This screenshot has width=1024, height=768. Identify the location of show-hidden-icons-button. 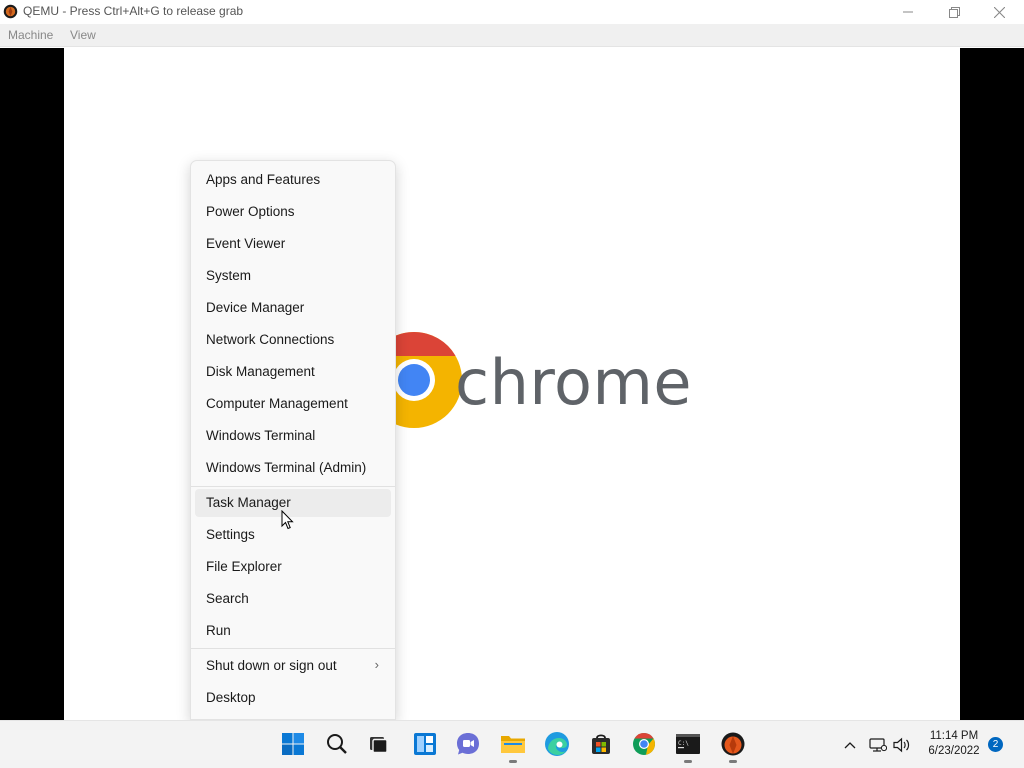
(850, 745).